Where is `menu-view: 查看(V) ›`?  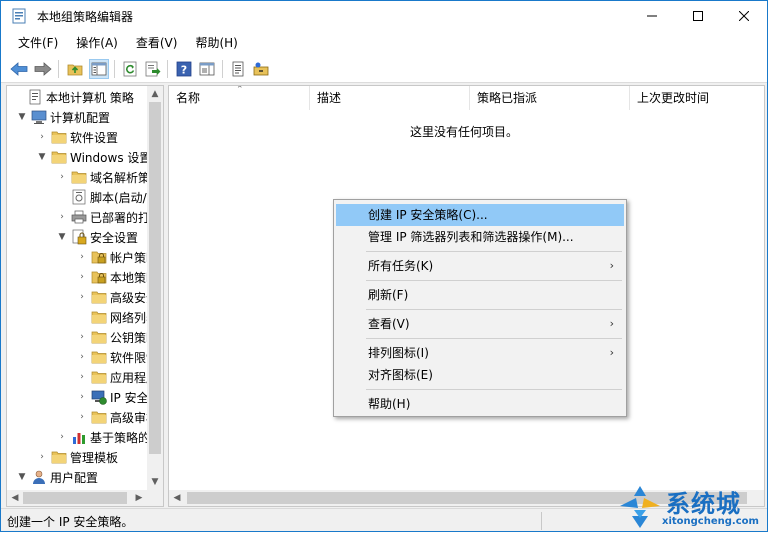 menu-view: 查看(V) › is located at coordinates (480, 324).